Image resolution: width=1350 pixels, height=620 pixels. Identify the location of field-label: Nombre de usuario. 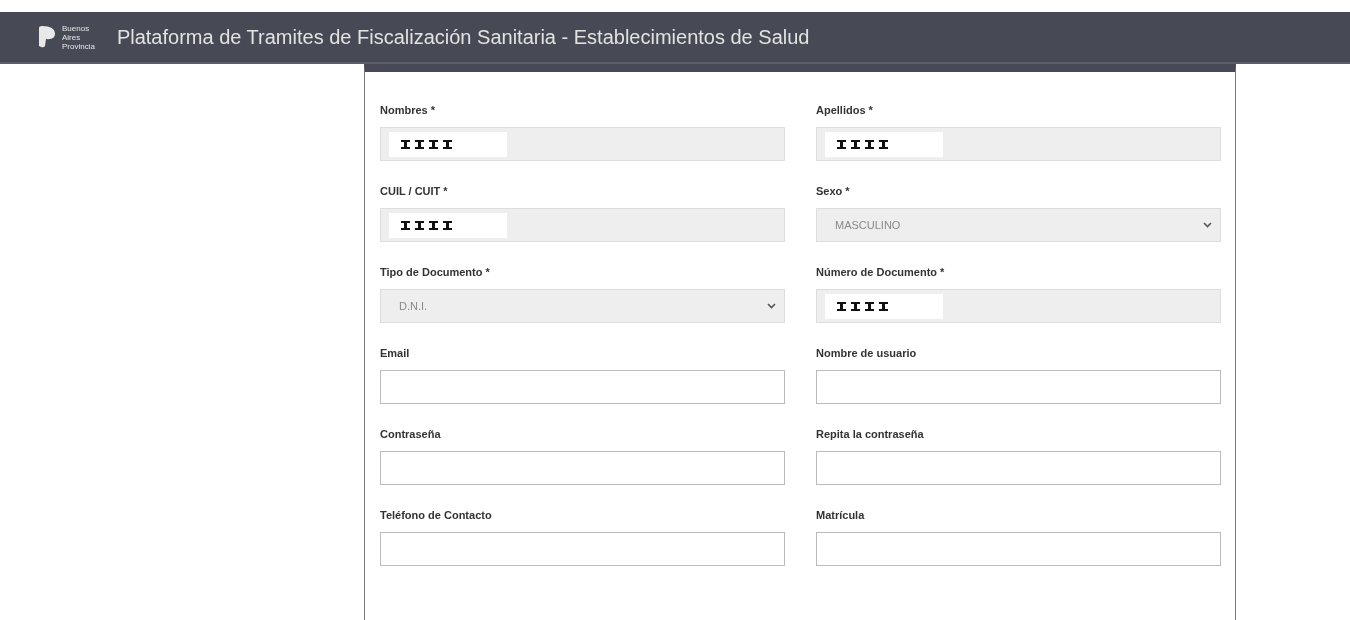
(867, 354).